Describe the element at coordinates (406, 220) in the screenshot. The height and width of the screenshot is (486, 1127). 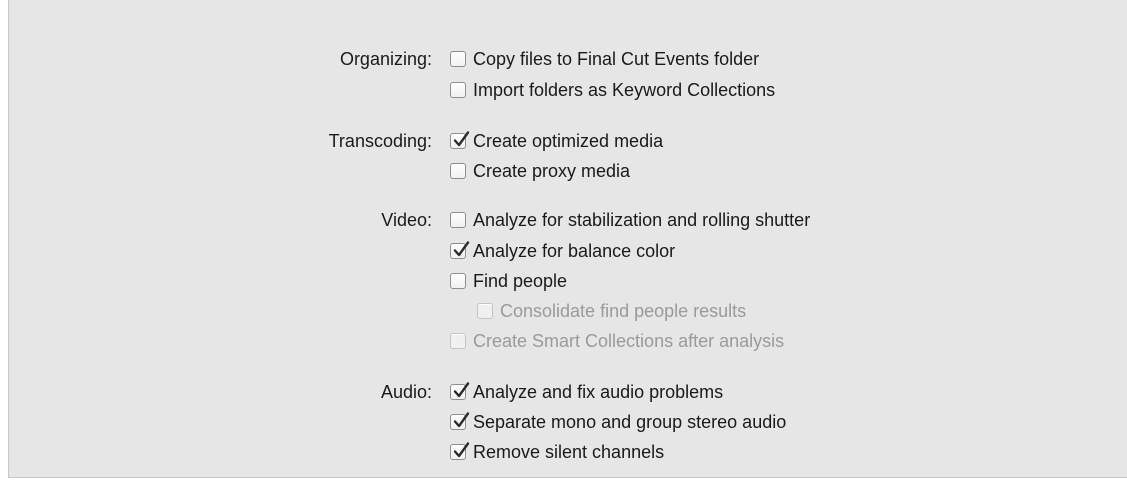
I see `video-label: Video:` at that location.